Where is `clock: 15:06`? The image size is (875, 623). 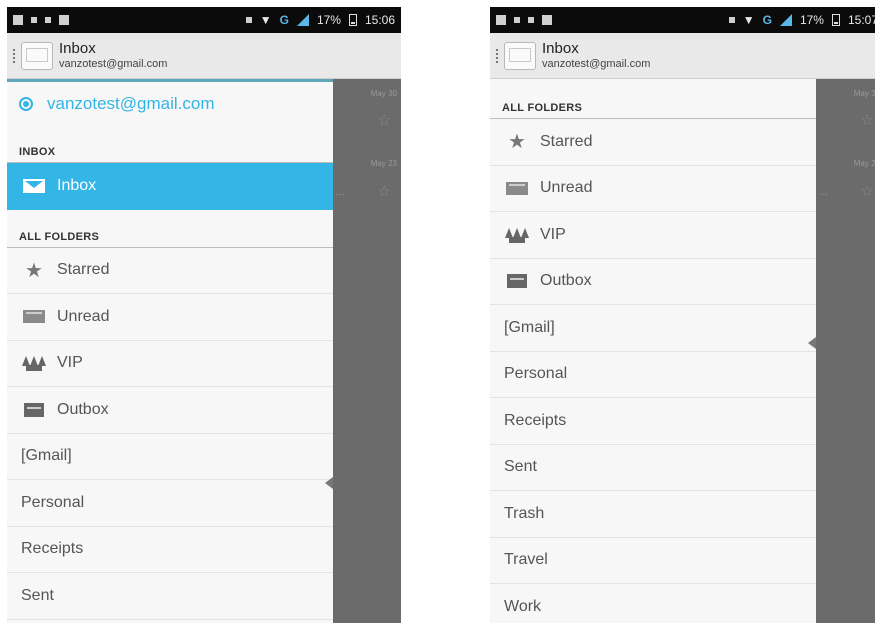 clock: 15:06 is located at coordinates (379, 20).